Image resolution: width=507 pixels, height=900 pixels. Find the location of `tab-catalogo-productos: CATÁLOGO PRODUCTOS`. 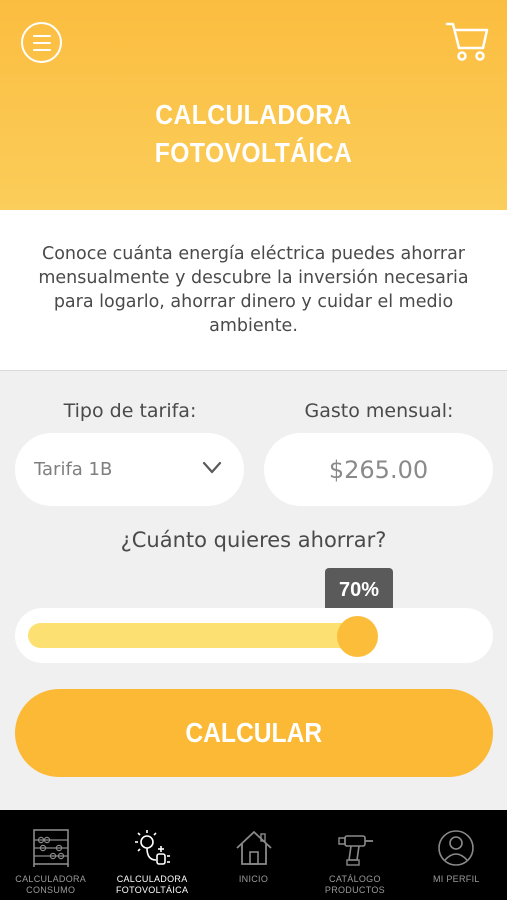

tab-catalogo-productos: CATÁLOGO PRODUCTOS is located at coordinates (354, 855).